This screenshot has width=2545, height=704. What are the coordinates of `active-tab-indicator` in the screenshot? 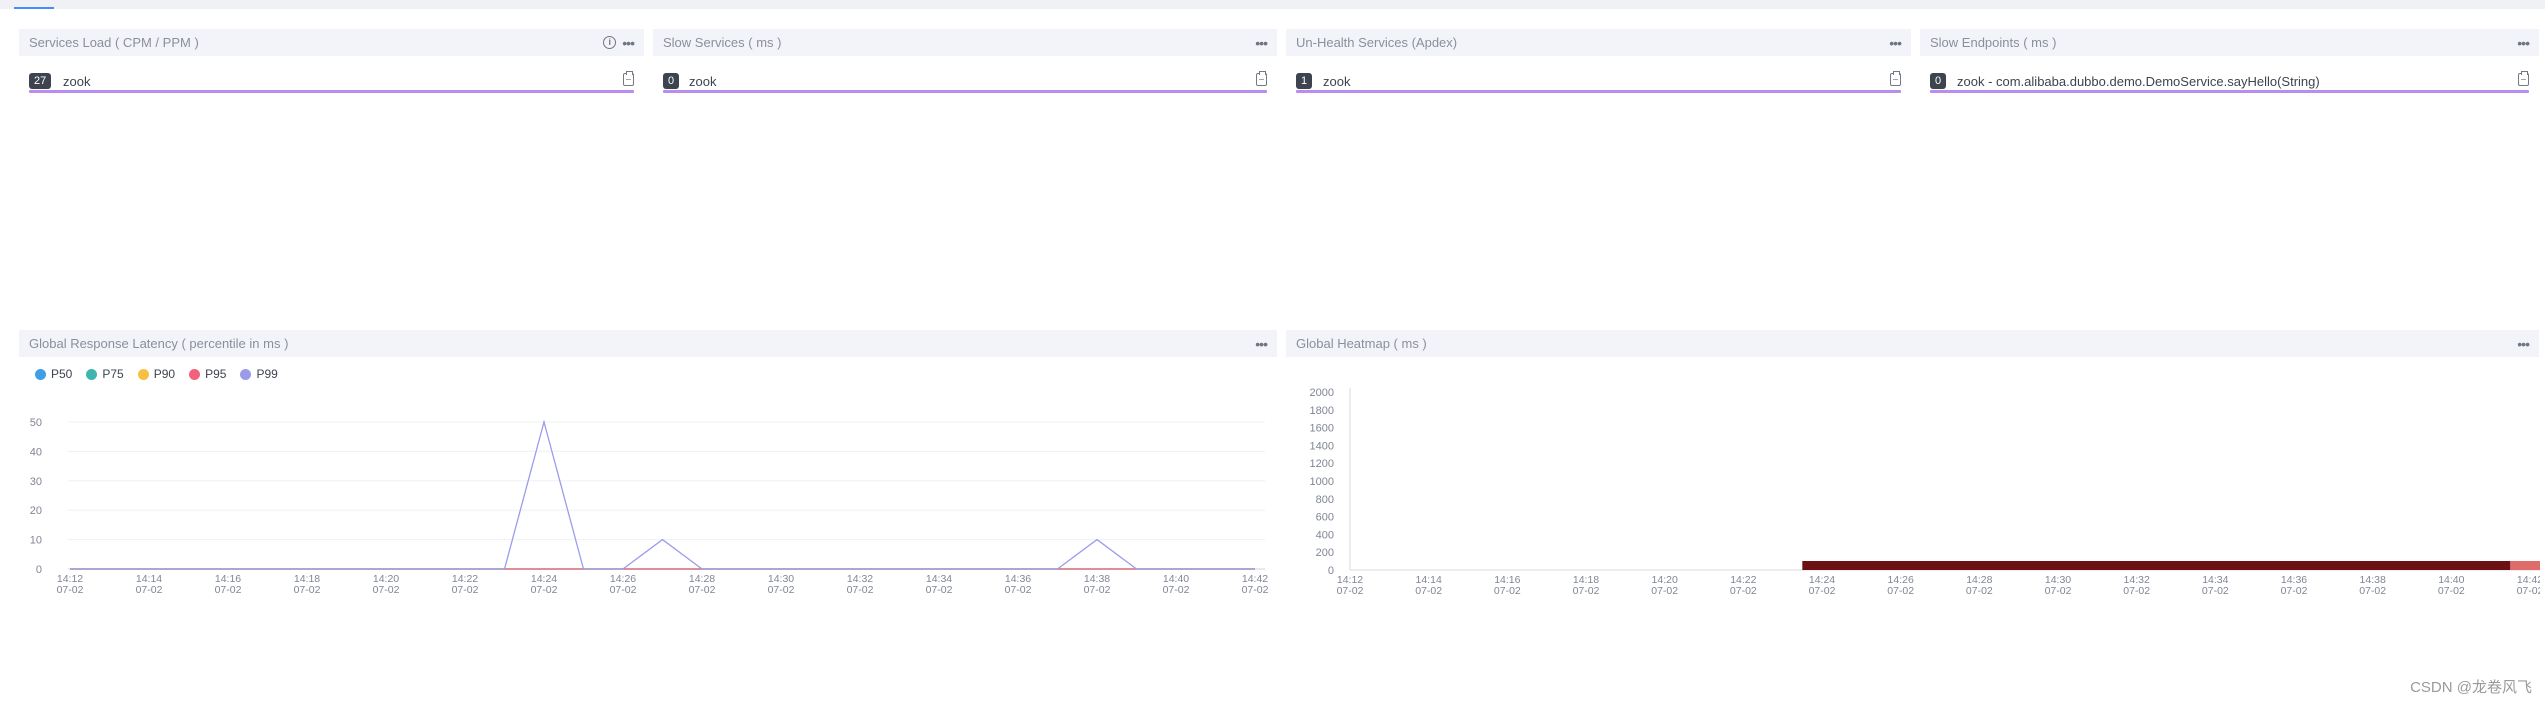 It's located at (34, 8).